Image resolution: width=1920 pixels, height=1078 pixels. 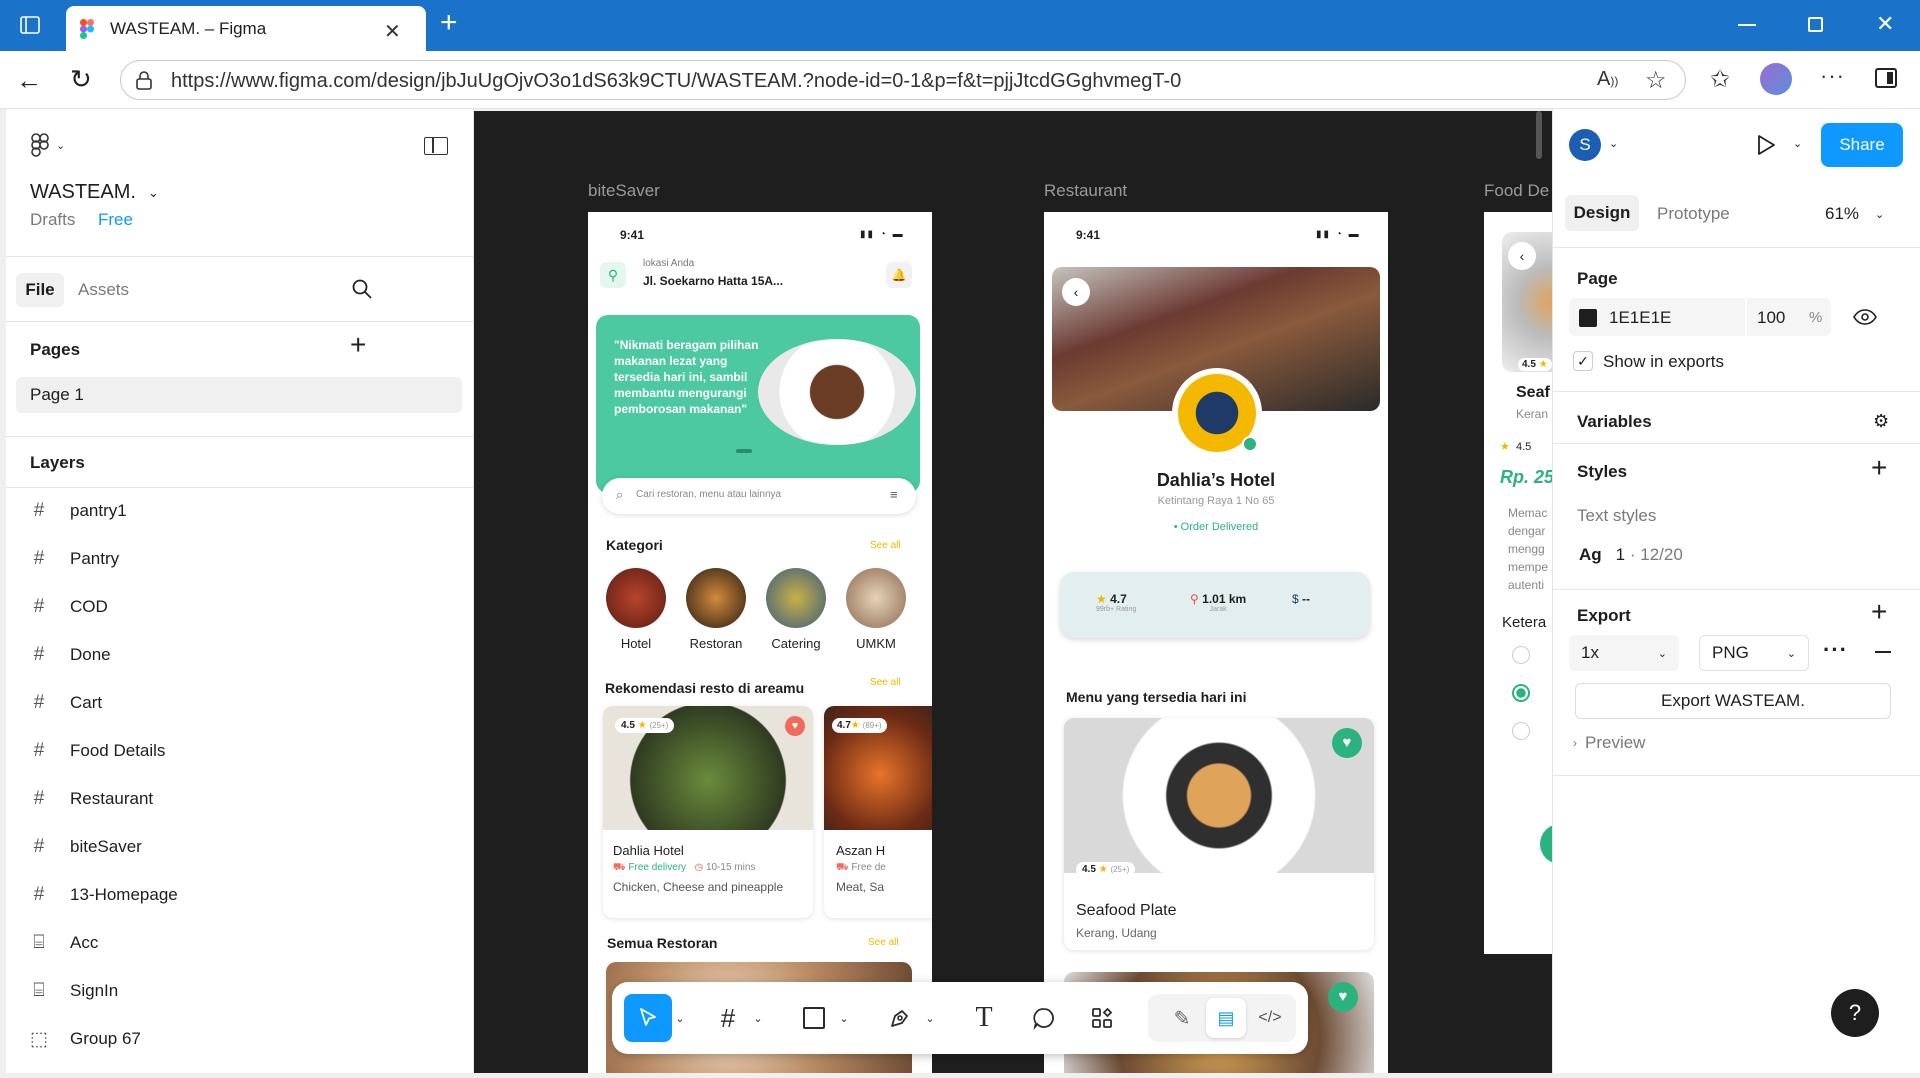 I want to click on tab-file: File, so click(x=40, y=290).